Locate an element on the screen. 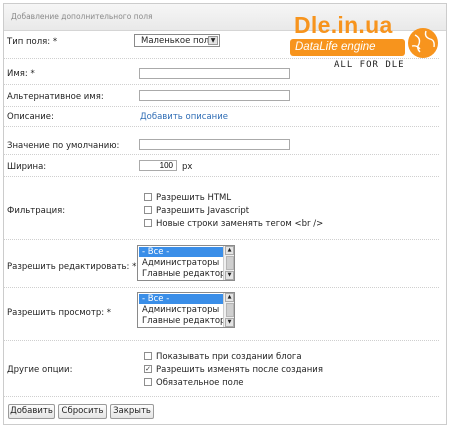 The height and width of the screenshot is (428, 450). width-unit: px is located at coordinates (187, 167).